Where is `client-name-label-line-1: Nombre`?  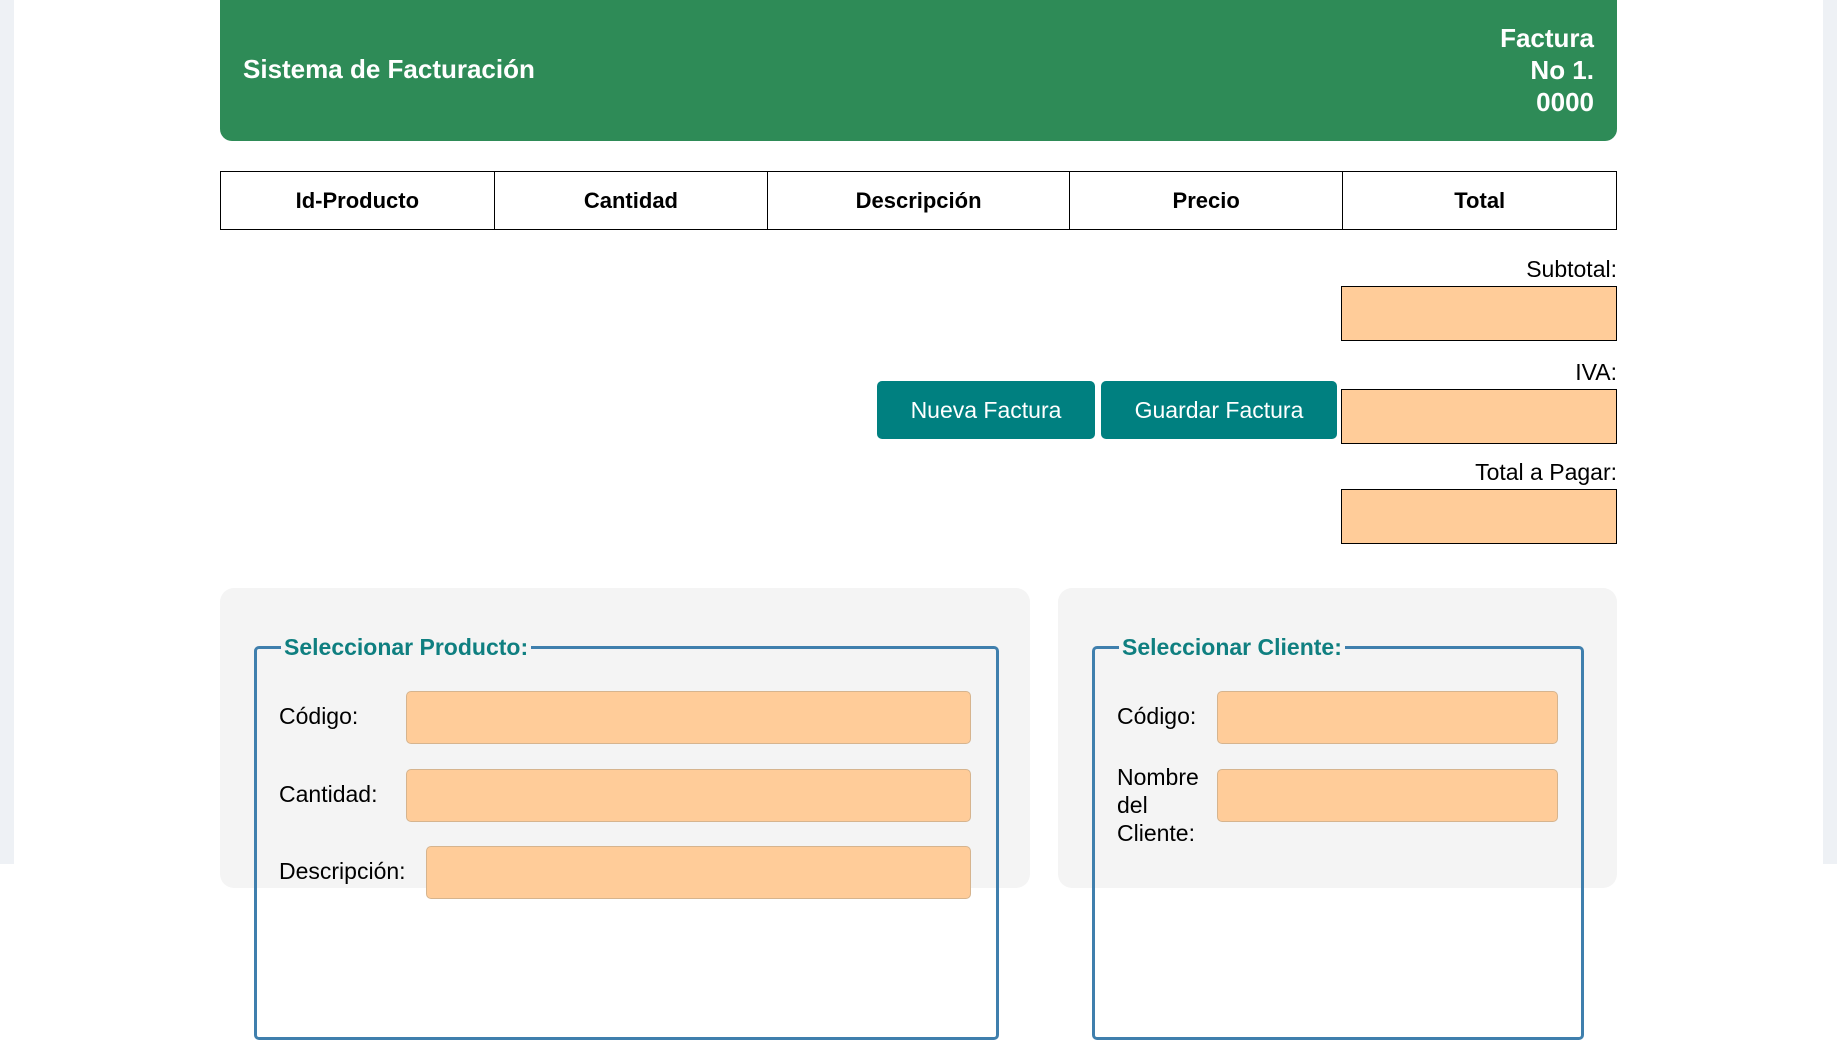
client-name-label-line-1: Nombre is located at coordinates (1158, 777).